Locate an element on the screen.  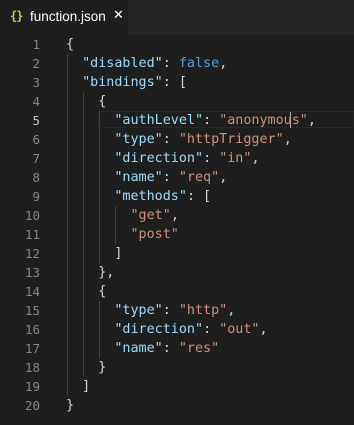
code-line: 16 "direction": "out", is located at coordinates (177, 329).